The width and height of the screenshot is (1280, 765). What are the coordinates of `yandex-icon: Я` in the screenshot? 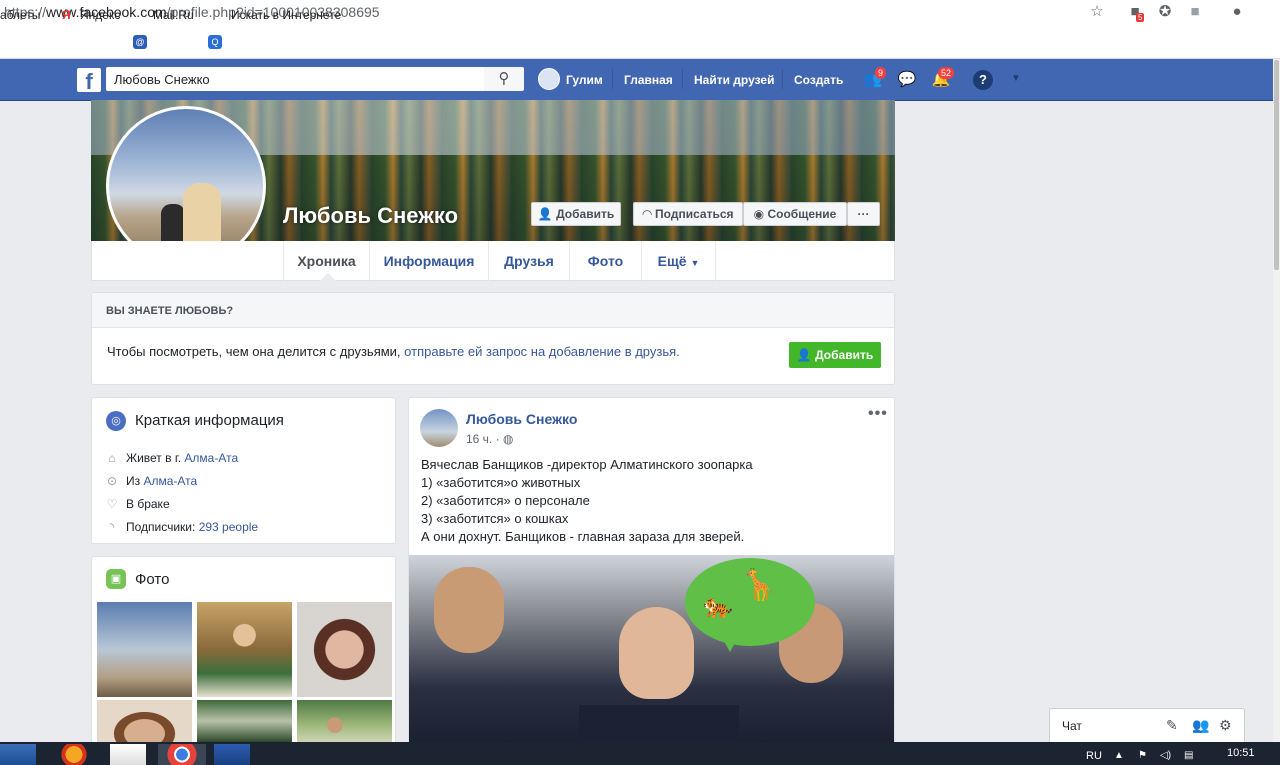 It's located at (66, 15).